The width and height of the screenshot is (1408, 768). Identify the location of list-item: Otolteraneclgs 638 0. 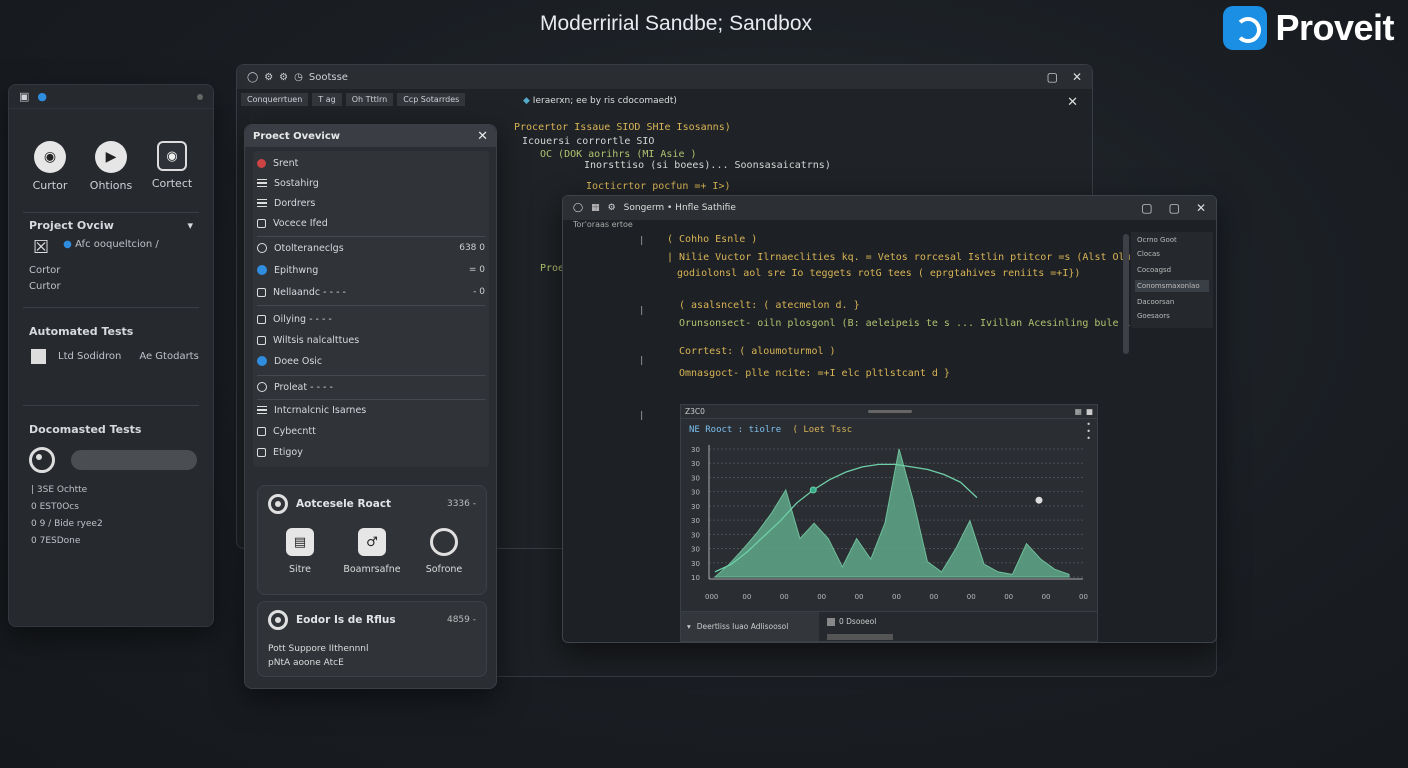
(371, 248).